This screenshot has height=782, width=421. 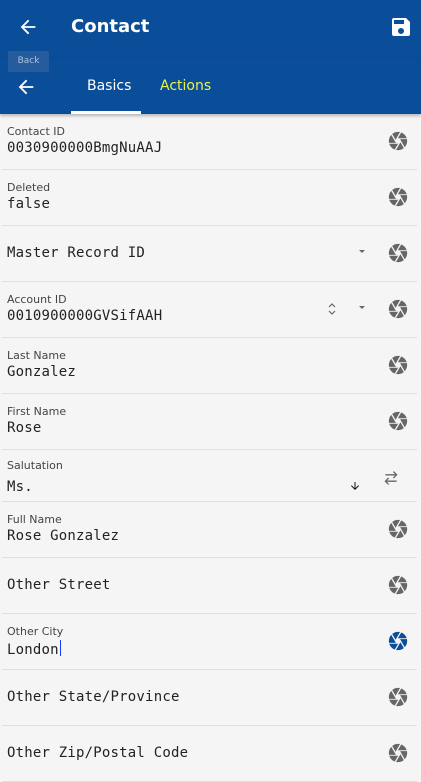 What do you see at coordinates (24, 428) in the screenshot?
I see `field-value: Rose` at bounding box center [24, 428].